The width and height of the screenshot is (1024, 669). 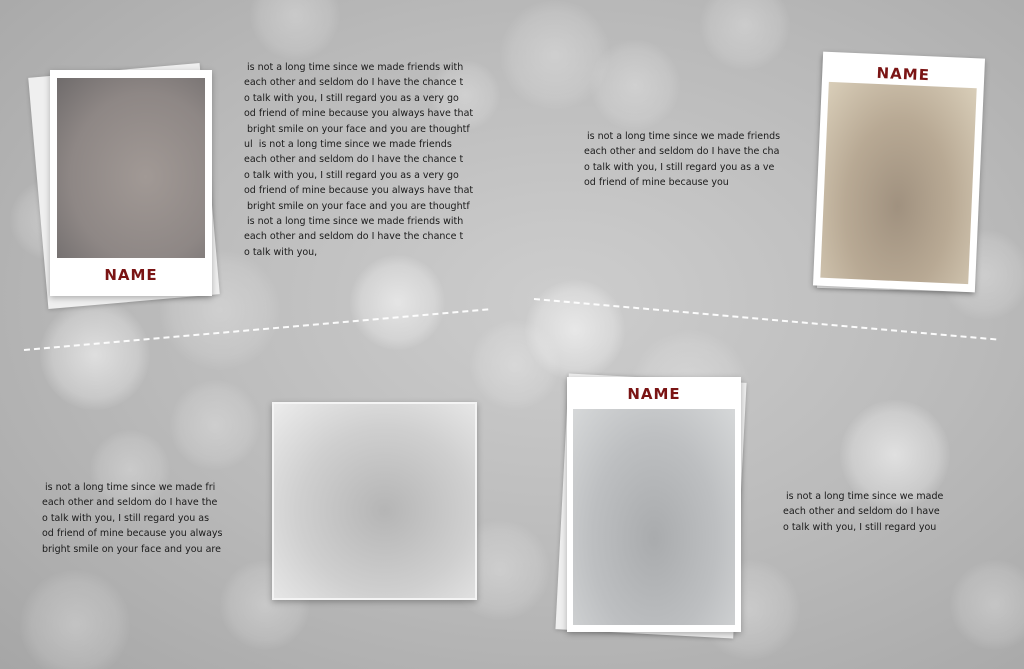 What do you see at coordinates (682, 136) in the screenshot?
I see `text-line: is not a long time since we made friends` at bounding box center [682, 136].